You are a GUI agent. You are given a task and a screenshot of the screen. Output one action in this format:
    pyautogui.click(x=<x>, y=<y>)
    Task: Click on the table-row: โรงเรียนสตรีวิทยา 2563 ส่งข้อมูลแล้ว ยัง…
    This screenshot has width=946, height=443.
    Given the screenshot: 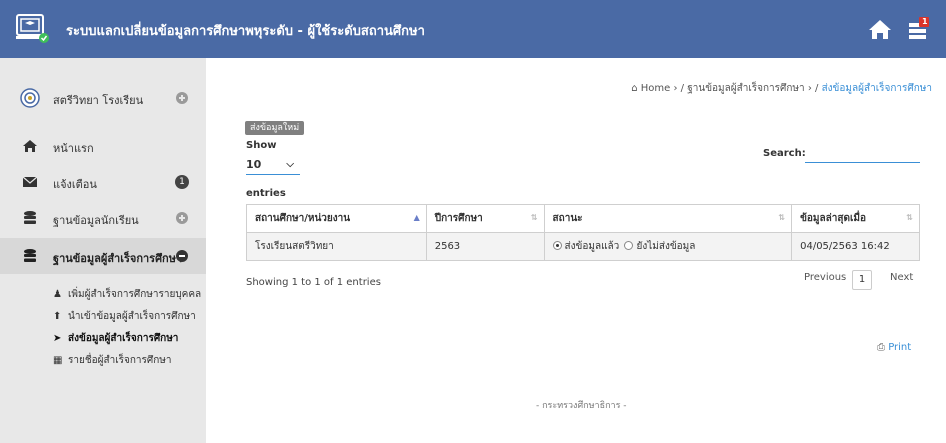 What is the action you would take?
    pyautogui.click(x=583, y=246)
    